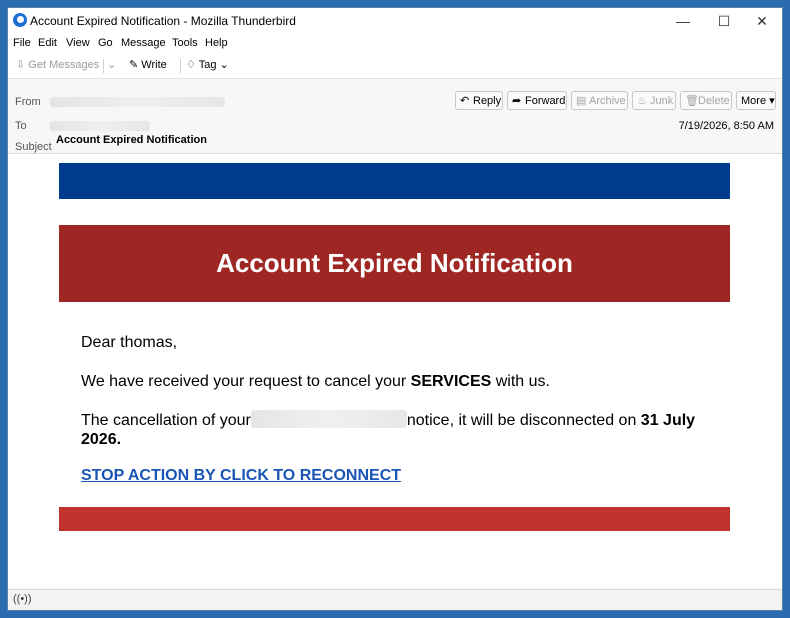 This screenshot has height=618, width=790. I want to click on menu-view: View, so click(78, 43).